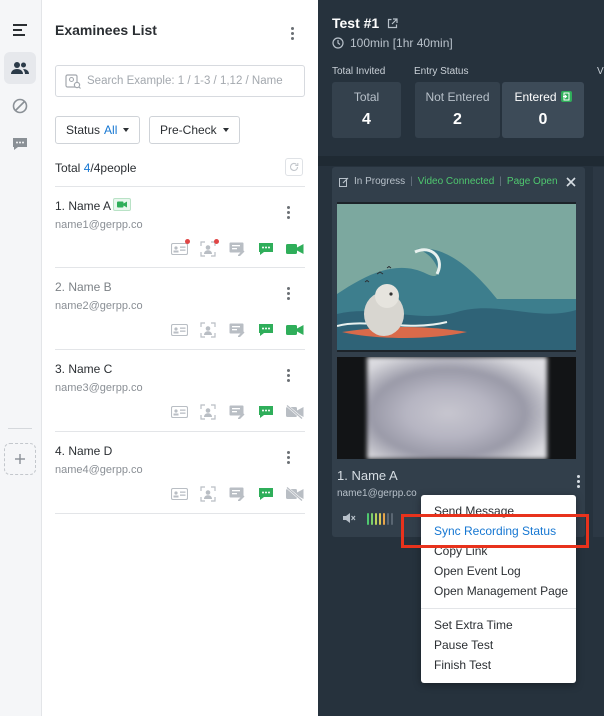 The width and height of the screenshot is (604, 716). What do you see at coordinates (185, 81) in the screenshot?
I see `search-placeholder: Search Example: 1 / 1-3 / 1,12 / Name` at bounding box center [185, 81].